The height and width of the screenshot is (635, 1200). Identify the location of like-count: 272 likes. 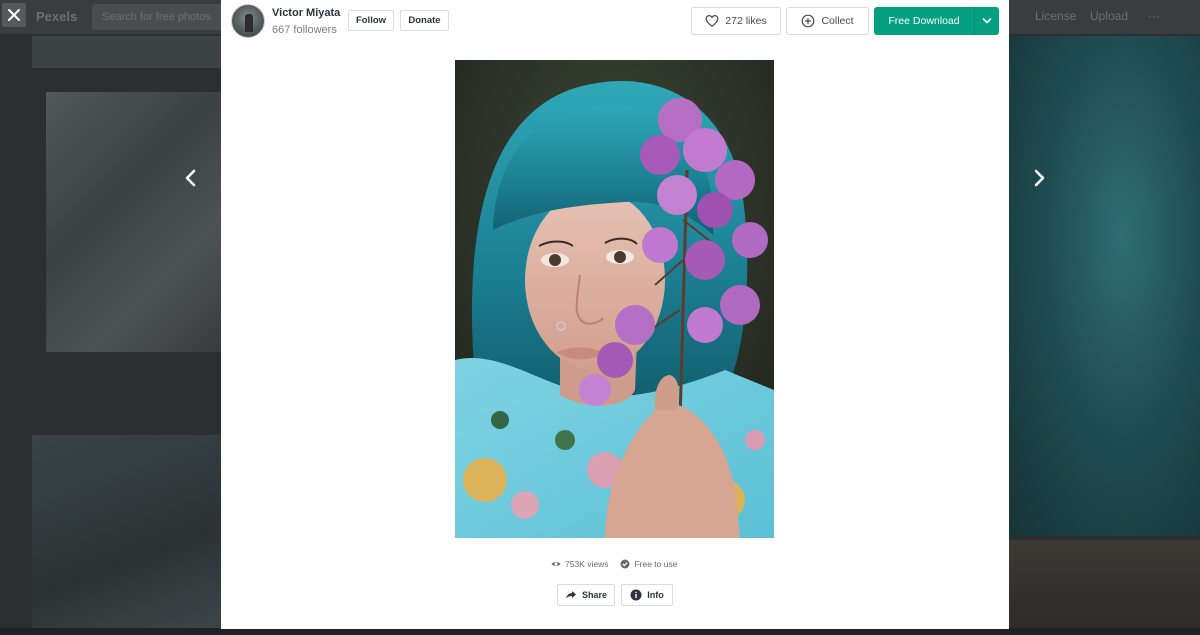
(746, 21).